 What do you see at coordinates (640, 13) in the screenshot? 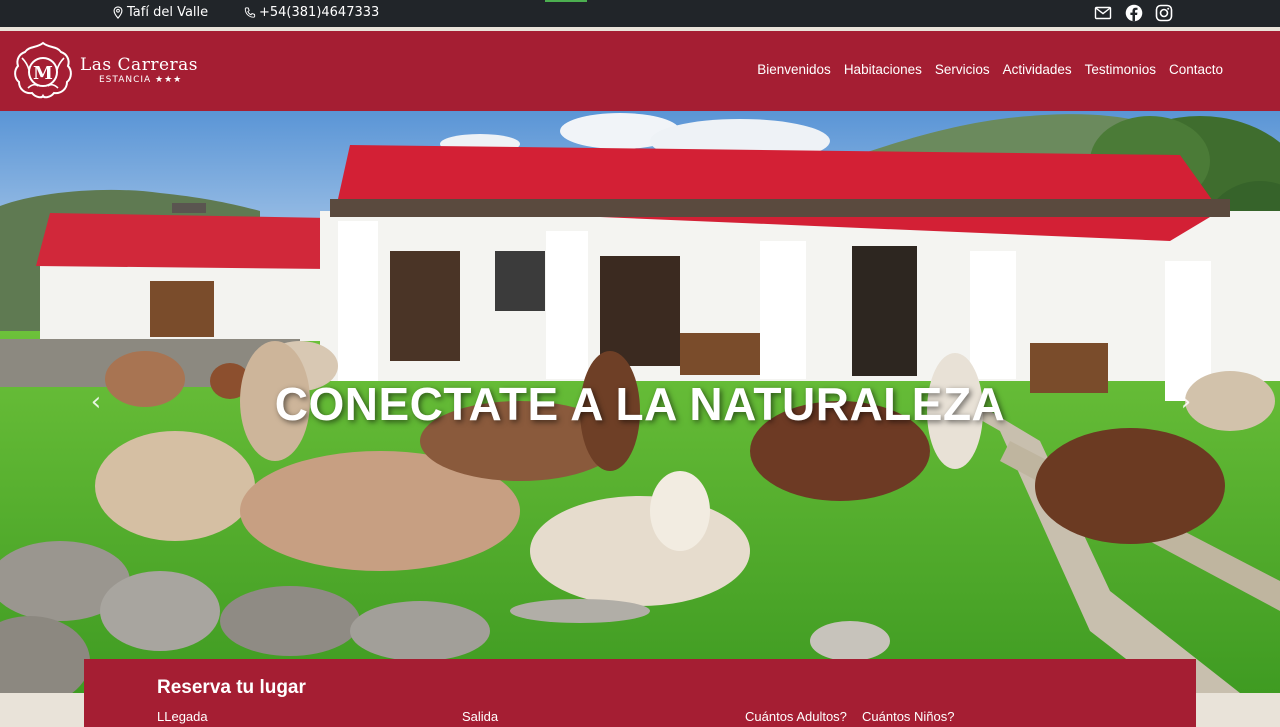
I see `top-bar: Tafí del Valle +54(381)4647333` at bounding box center [640, 13].